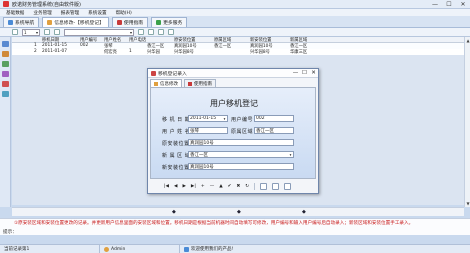  Describe the element at coordinates (467, 203) in the screenshot. I see `scroll-down-icon: ▼` at that location.